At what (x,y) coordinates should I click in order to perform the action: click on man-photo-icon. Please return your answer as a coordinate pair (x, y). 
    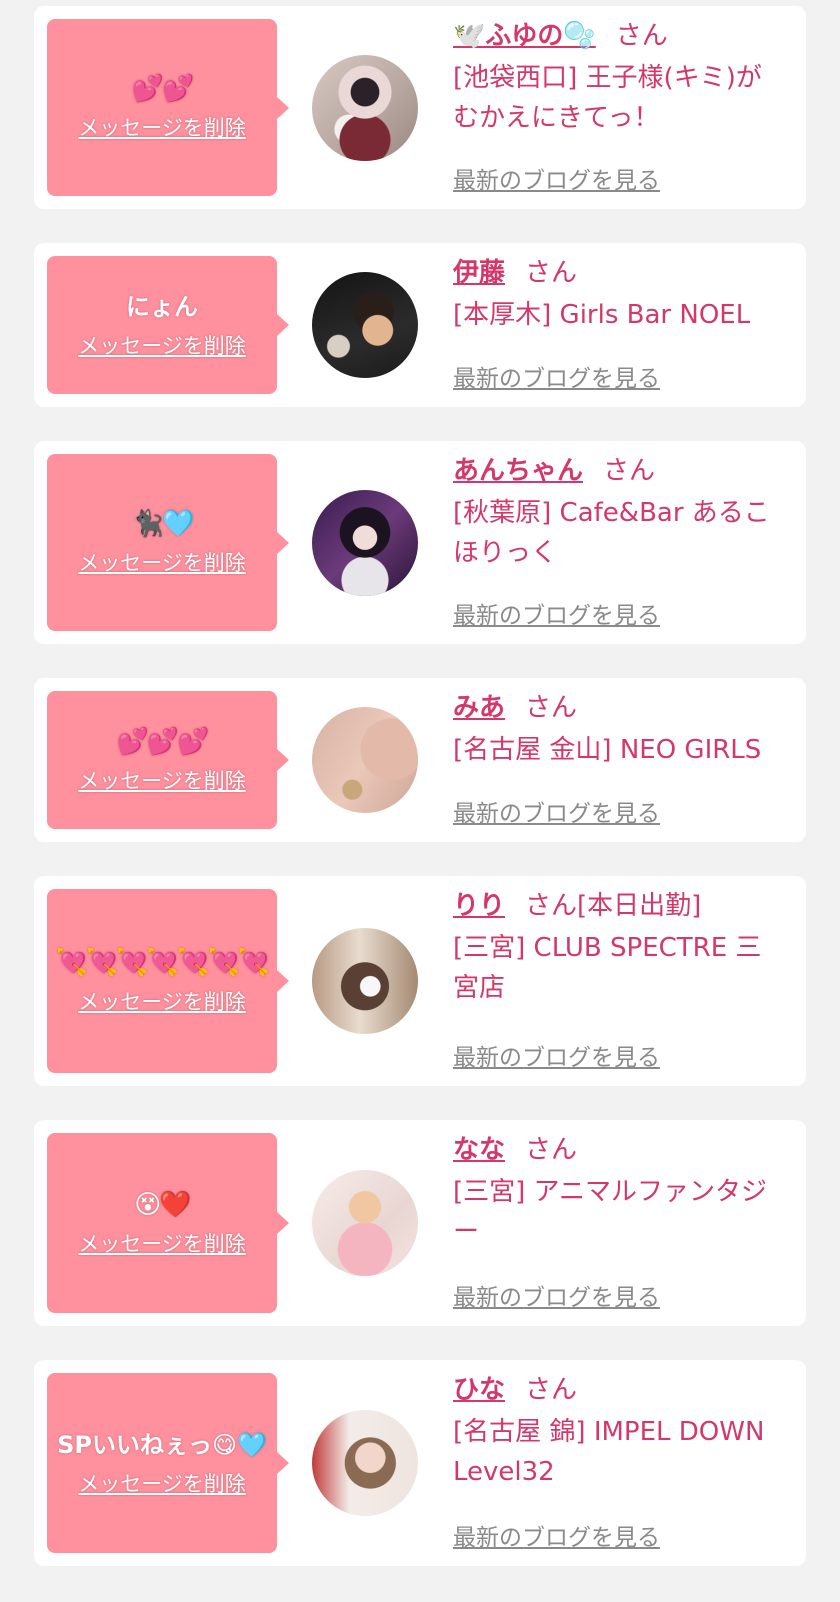
    Looking at the image, I should click on (365, 325).